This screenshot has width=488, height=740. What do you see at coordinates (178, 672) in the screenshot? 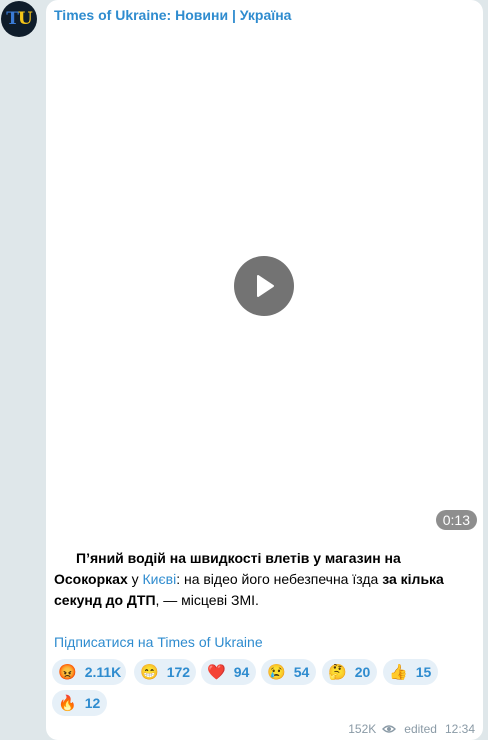
I see `reaction-count: 172` at bounding box center [178, 672].